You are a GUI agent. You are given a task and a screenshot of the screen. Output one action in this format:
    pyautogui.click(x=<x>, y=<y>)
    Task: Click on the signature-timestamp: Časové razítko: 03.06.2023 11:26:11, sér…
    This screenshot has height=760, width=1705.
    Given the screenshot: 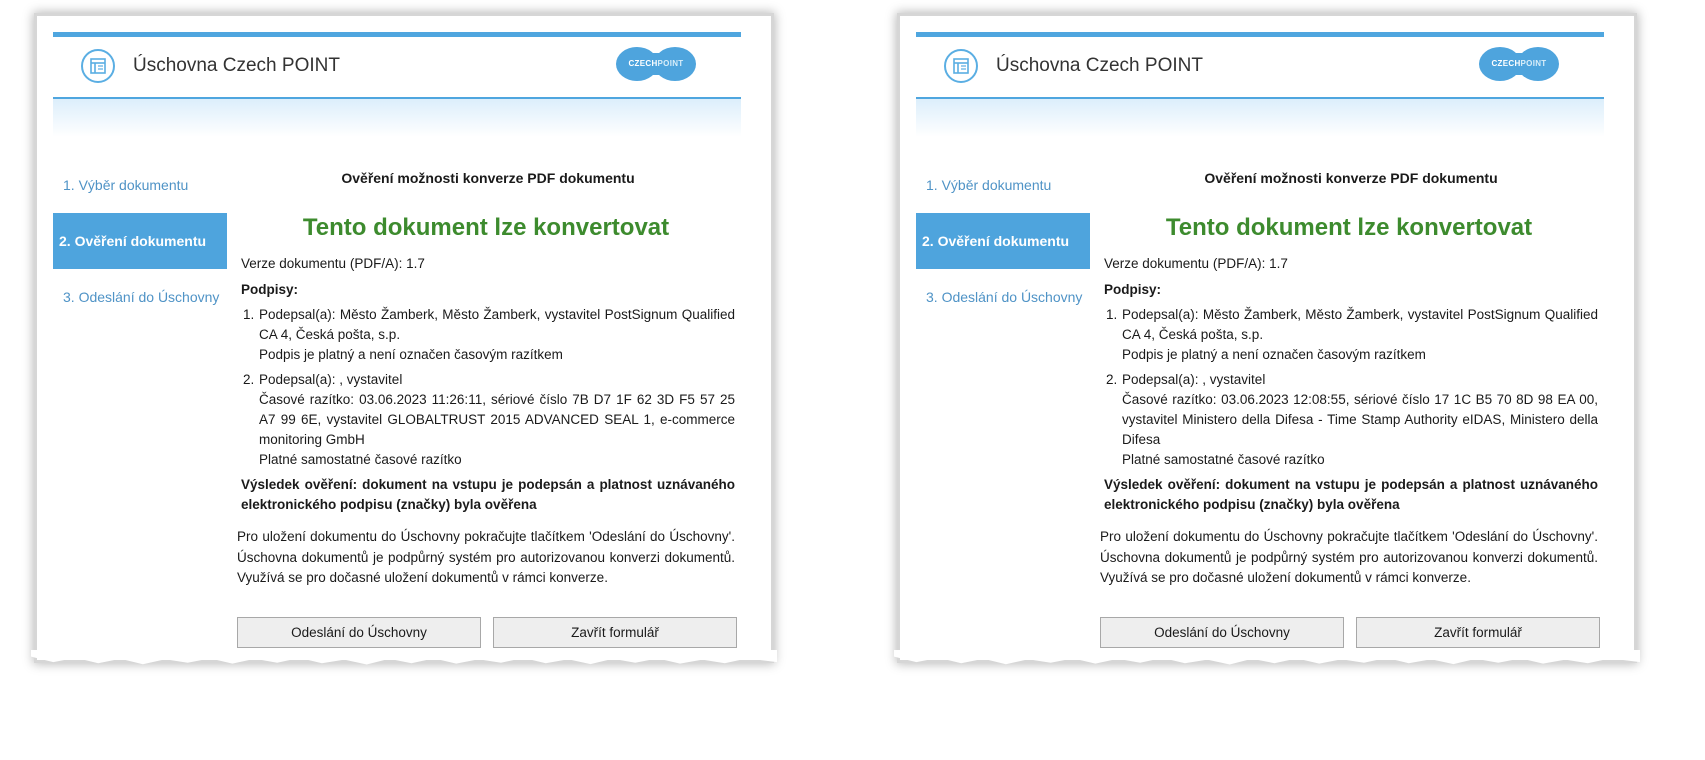 What is the action you would take?
    pyautogui.click(x=497, y=419)
    